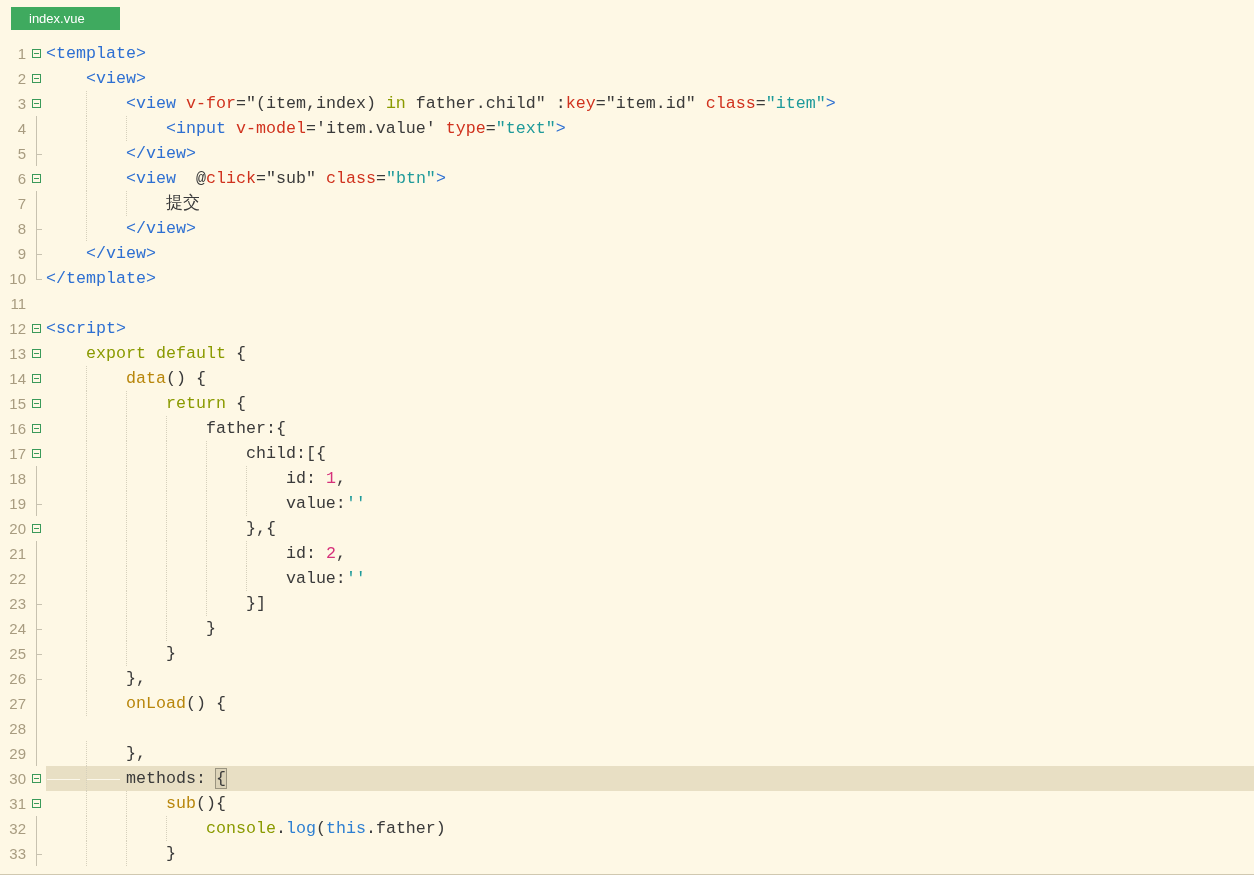 Image resolution: width=1254 pixels, height=875 pixels. I want to click on line-number: 3, so click(21, 104).